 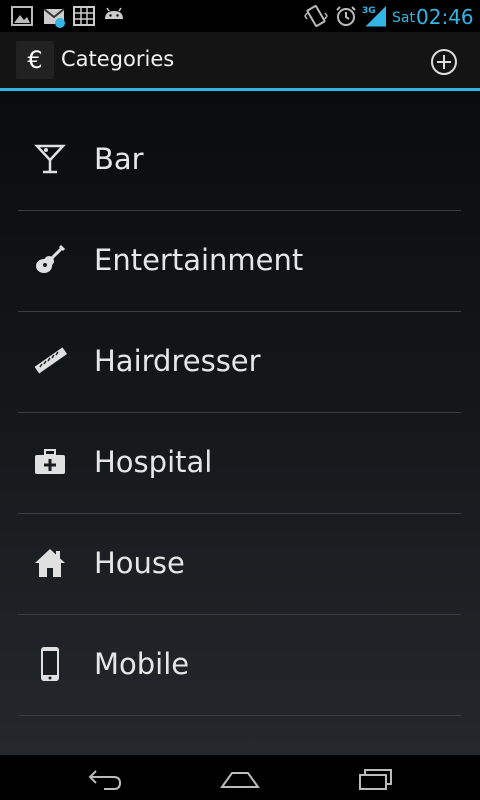 I want to click on medical-kit-icon, so click(x=50, y=461).